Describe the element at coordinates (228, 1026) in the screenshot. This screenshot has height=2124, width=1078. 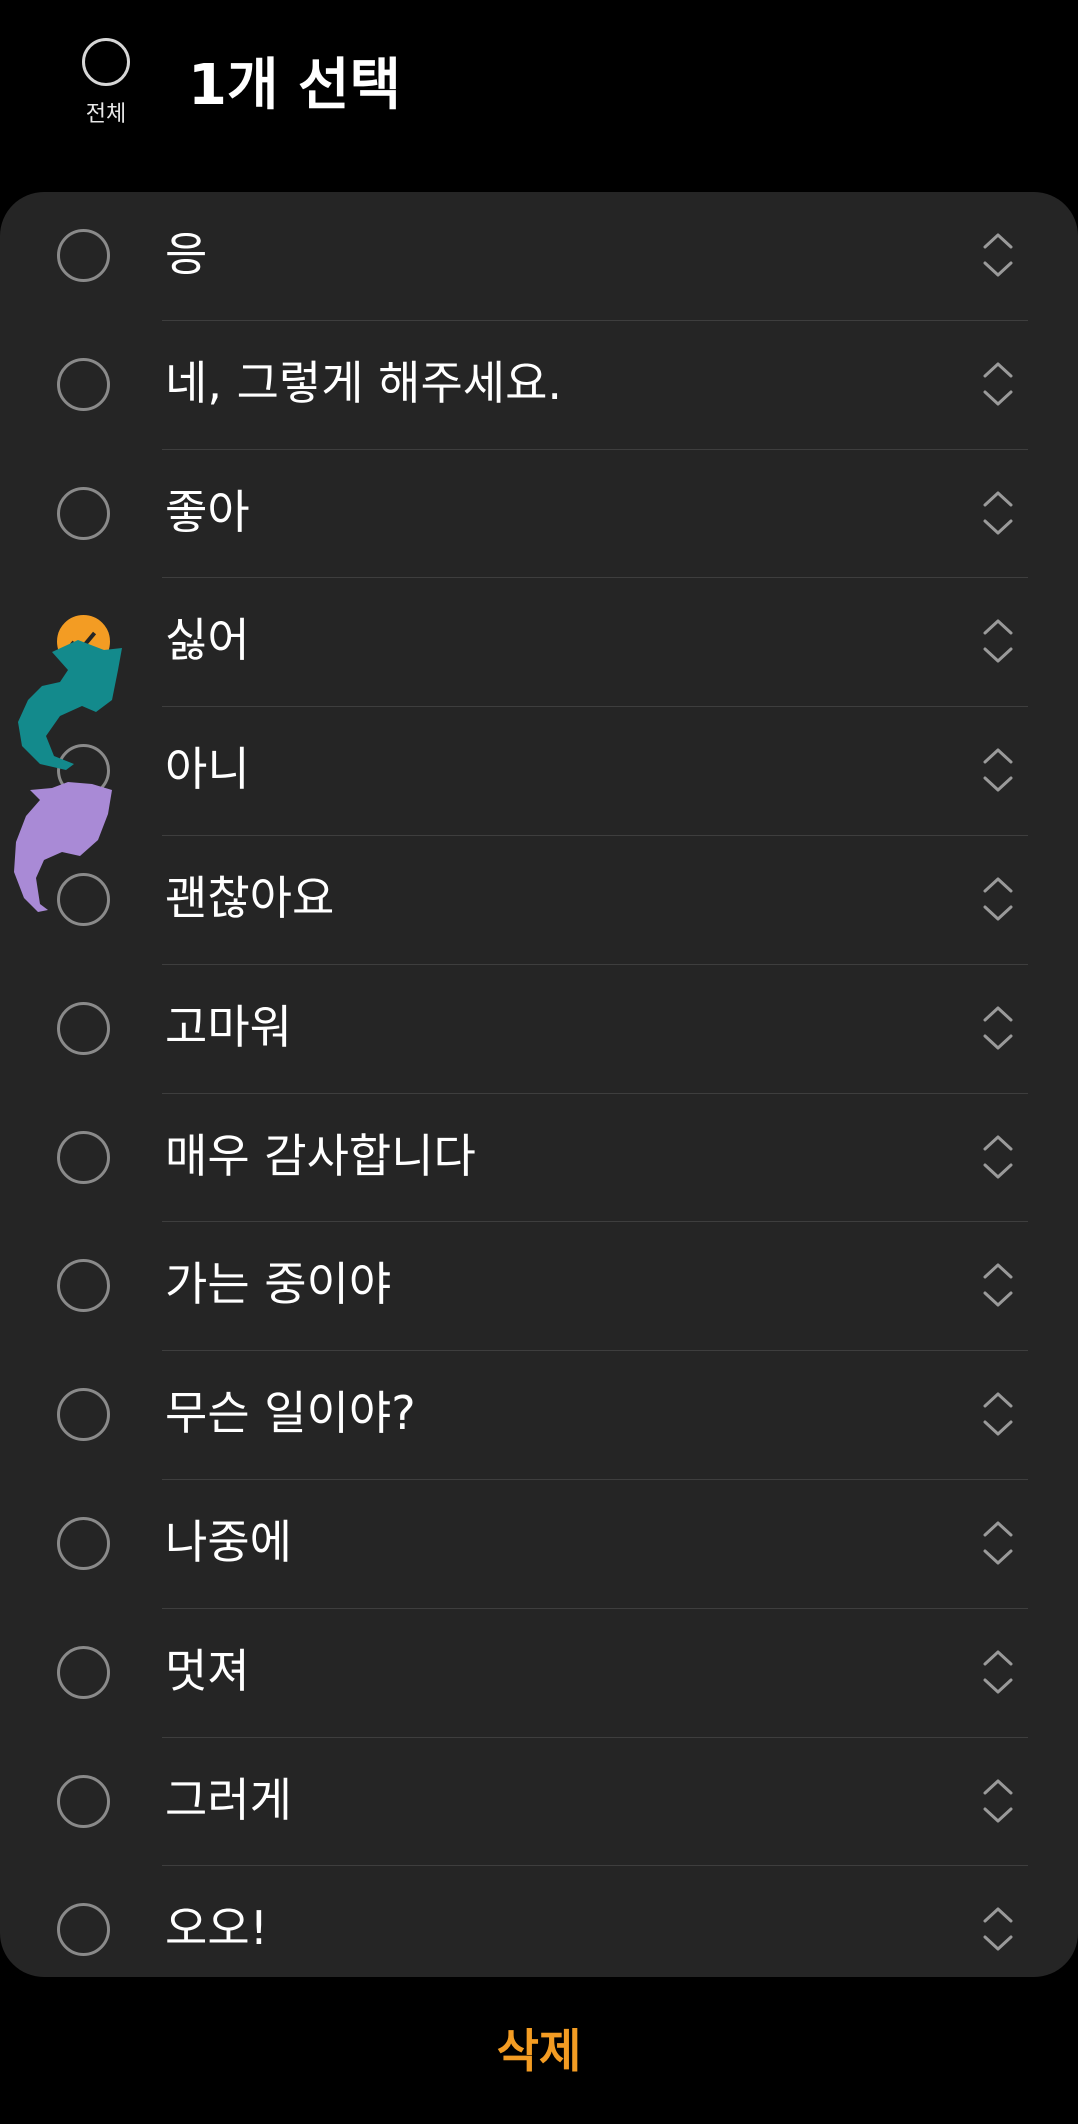
I see `phrase-text: 고마워` at that location.